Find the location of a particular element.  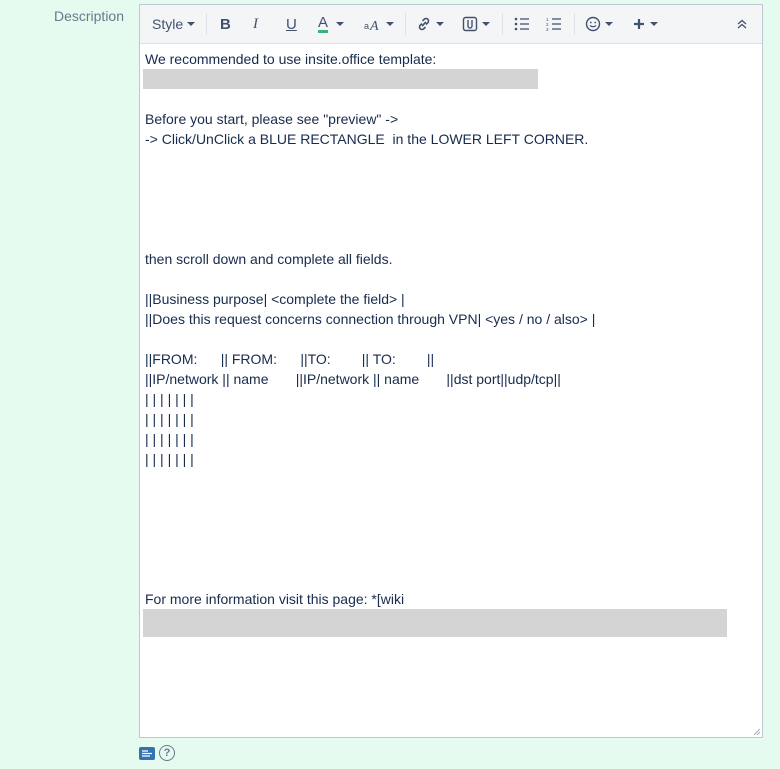

wiki-markup-icon is located at coordinates (147, 753).